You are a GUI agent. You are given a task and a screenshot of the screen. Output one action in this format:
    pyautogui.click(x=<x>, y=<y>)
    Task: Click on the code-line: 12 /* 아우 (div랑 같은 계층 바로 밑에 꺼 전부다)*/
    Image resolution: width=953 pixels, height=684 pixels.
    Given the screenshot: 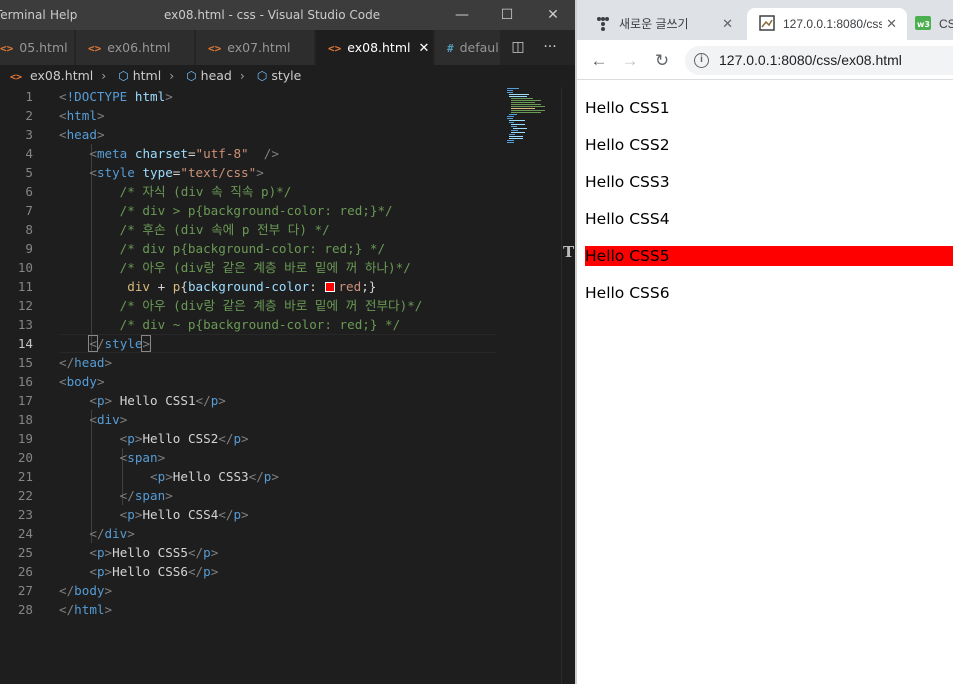 What is the action you would take?
    pyautogui.click(x=252, y=305)
    